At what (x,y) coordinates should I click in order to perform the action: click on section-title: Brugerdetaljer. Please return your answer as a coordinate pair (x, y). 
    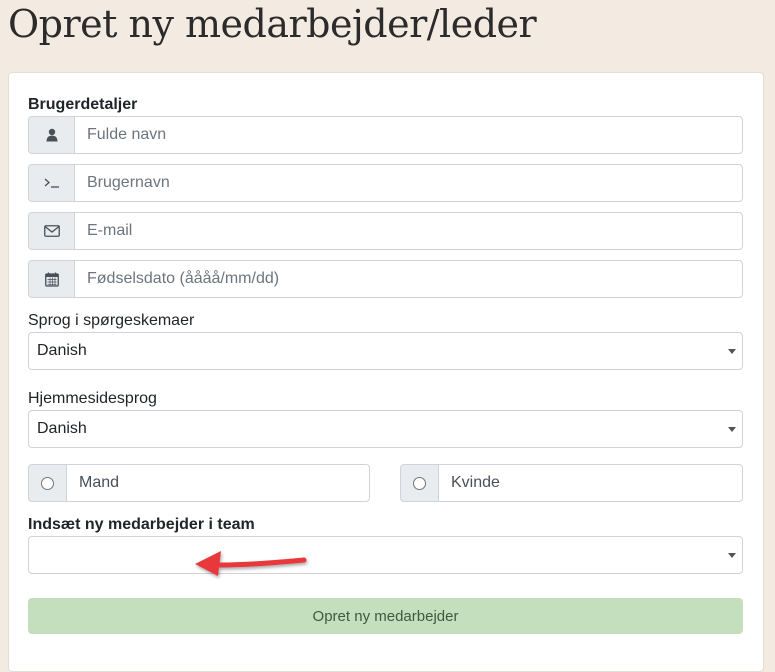
    Looking at the image, I should click on (83, 104).